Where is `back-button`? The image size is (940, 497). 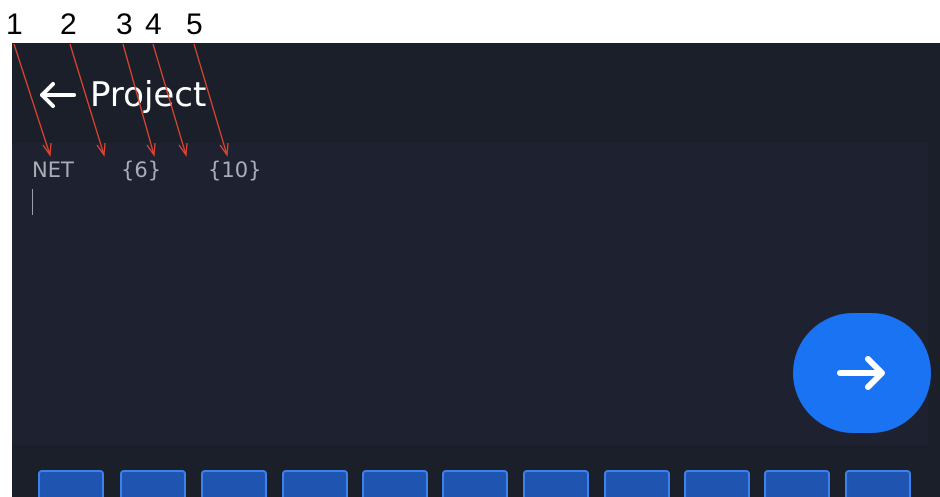
back-button is located at coordinates (58, 95).